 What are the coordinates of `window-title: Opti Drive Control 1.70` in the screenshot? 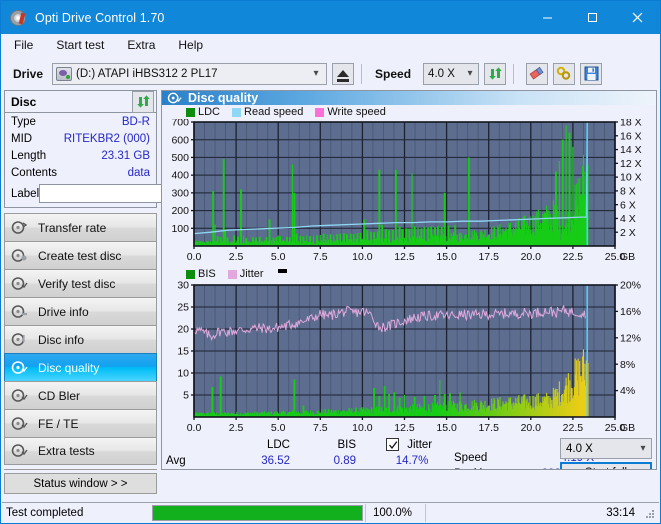 It's located at (100, 17).